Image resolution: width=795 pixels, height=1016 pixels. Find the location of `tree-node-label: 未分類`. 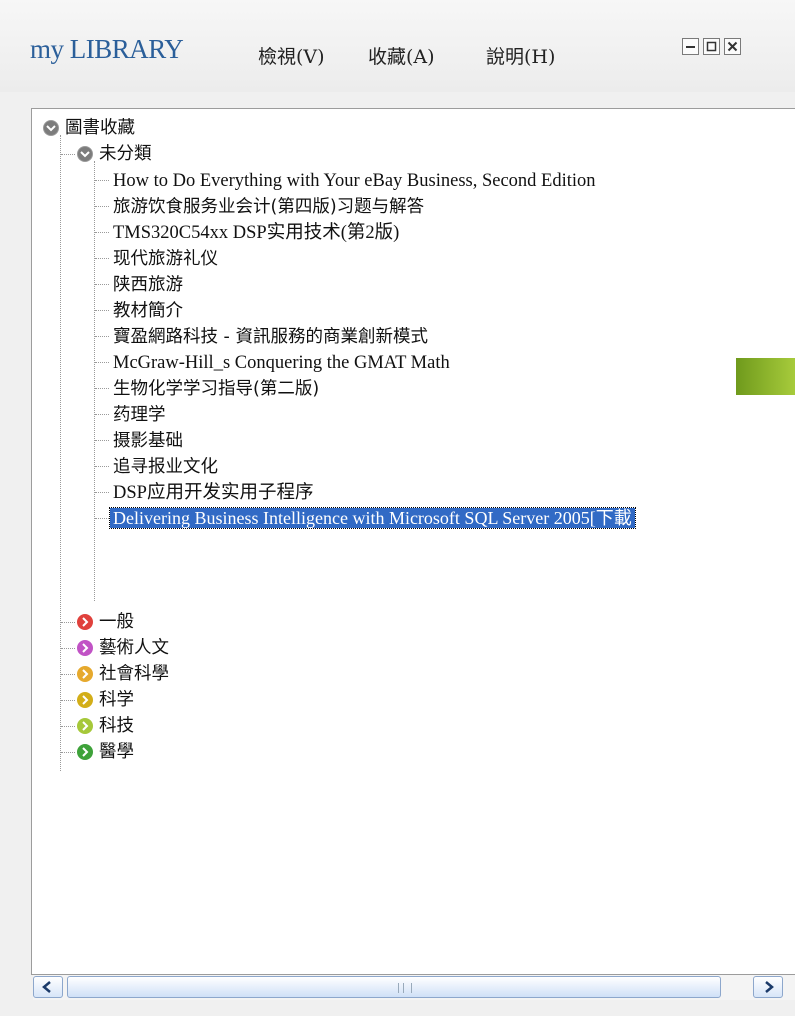

tree-node-label: 未分類 is located at coordinates (125, 154).